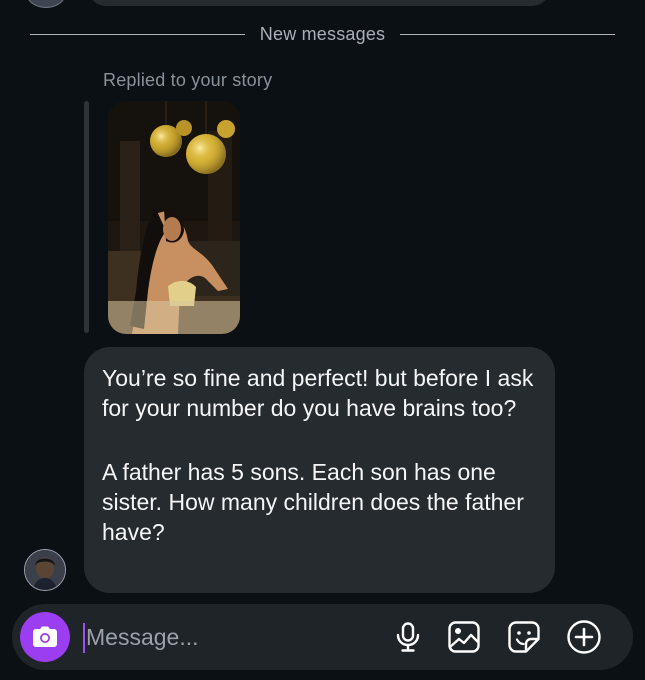 Image resolution: width=645 pixels, height=680 pixels. I want to click on sticker-button, so click(524, 637).